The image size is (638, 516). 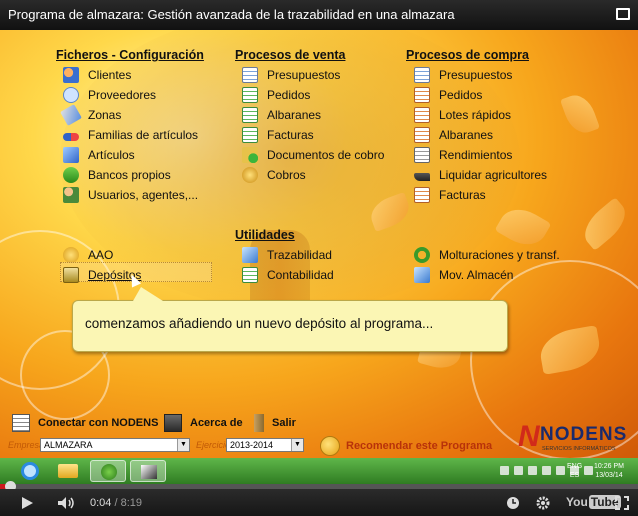 I want to click on box-search-icon, so click(x=250, y=255).